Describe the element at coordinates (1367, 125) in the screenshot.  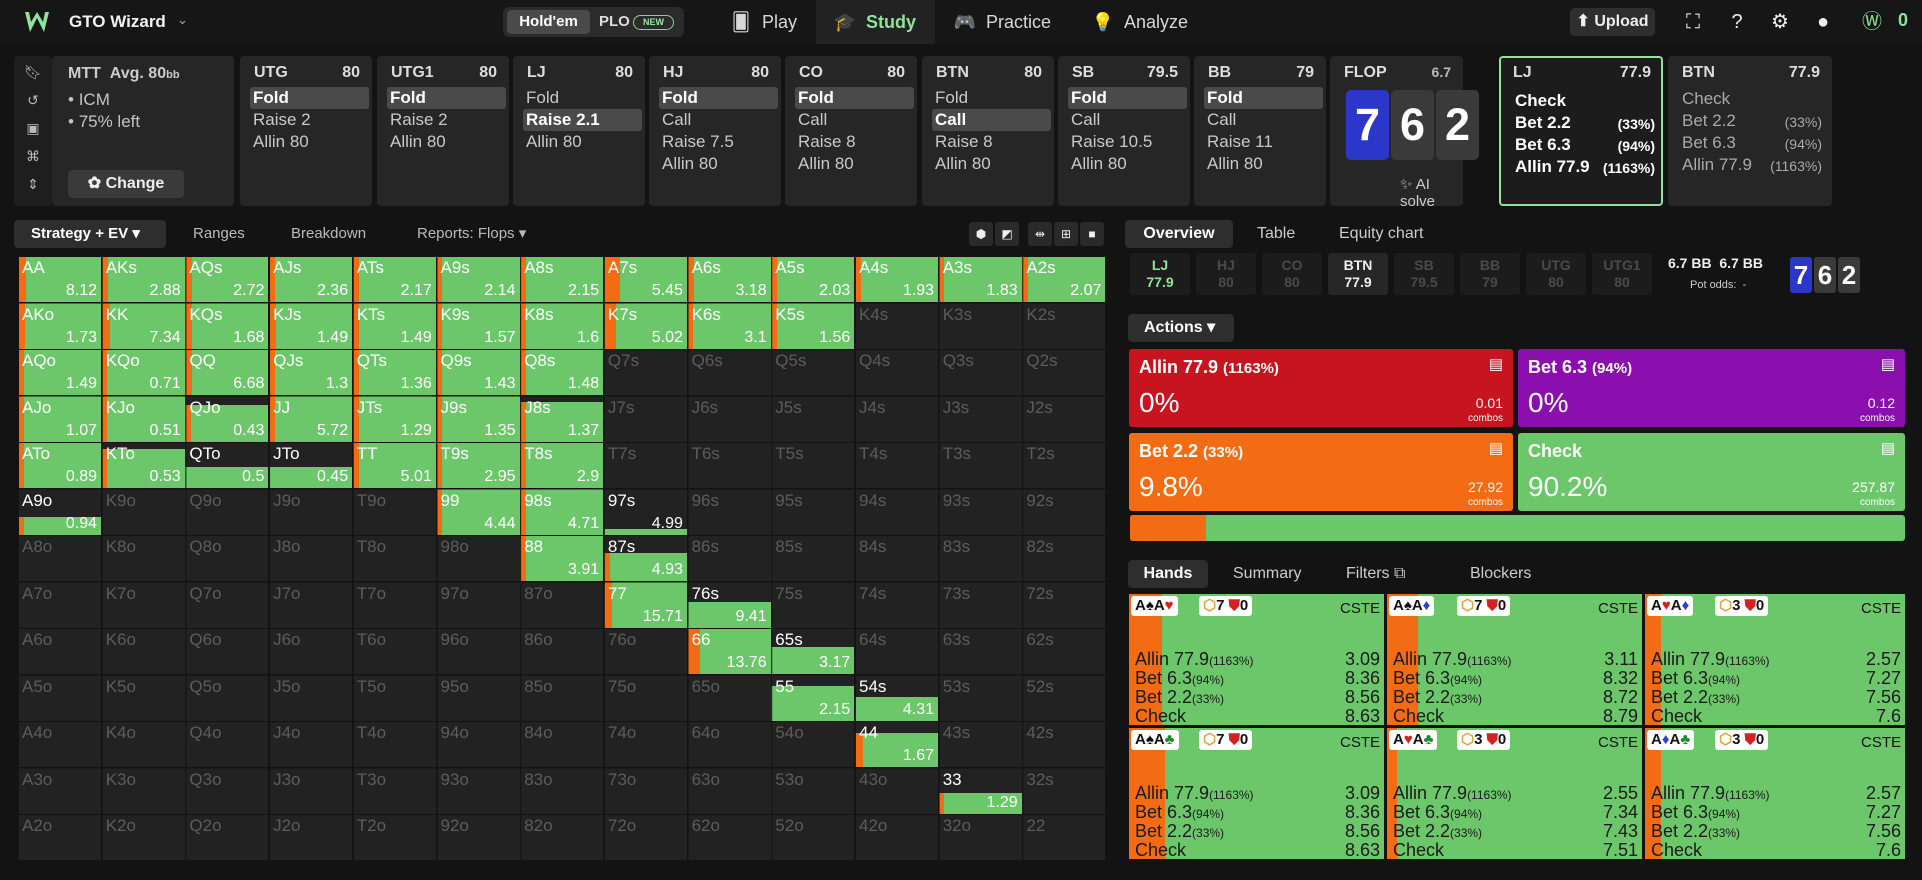
I see `board-card: 7` at that location.